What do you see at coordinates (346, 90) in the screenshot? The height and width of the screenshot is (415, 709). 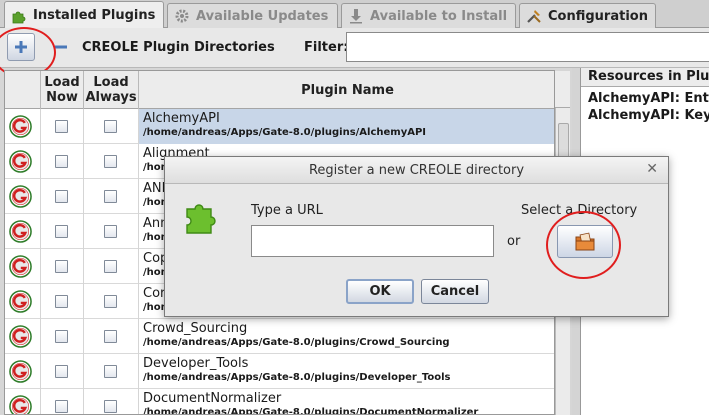 I see `column-header-plugin-name: Plugin Name` at bounding box center [346, 90].